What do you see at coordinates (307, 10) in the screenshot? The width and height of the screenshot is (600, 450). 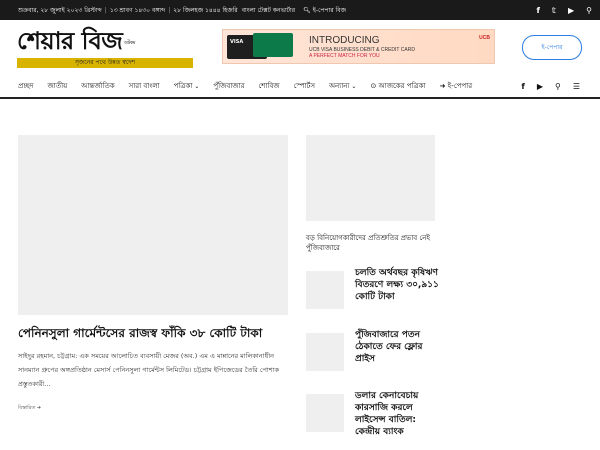 I see `search-icon: 🔍︎` at bounding box center [307, 10].